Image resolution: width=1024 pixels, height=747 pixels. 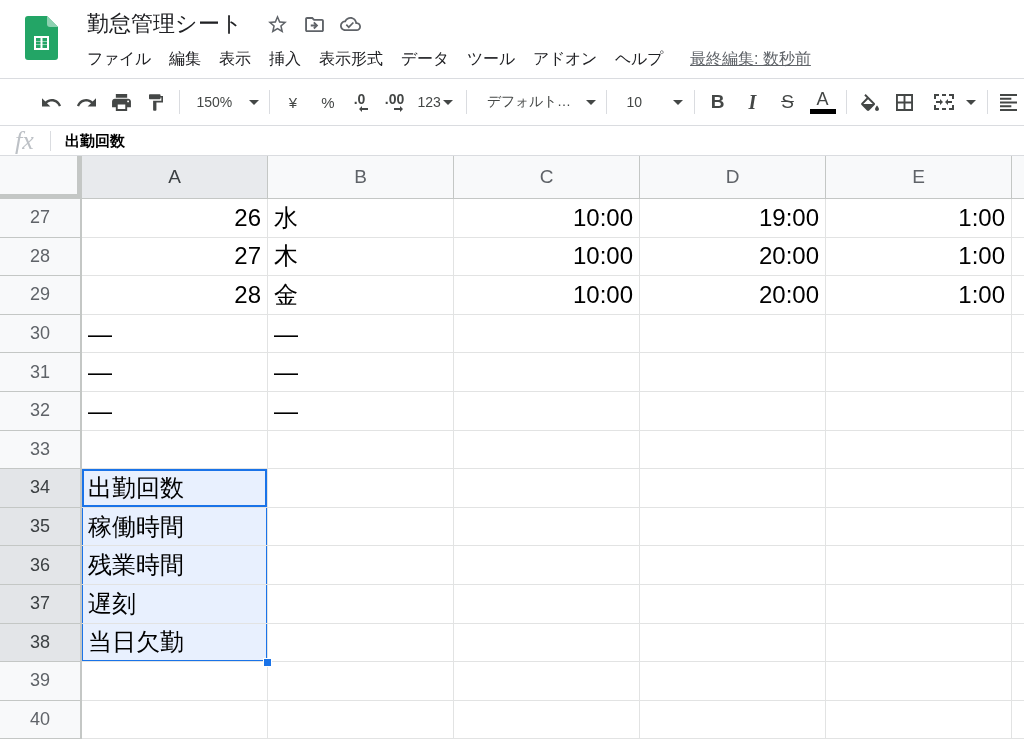 I want to click on table-cell-text: 金, so click(x=286, y=295).